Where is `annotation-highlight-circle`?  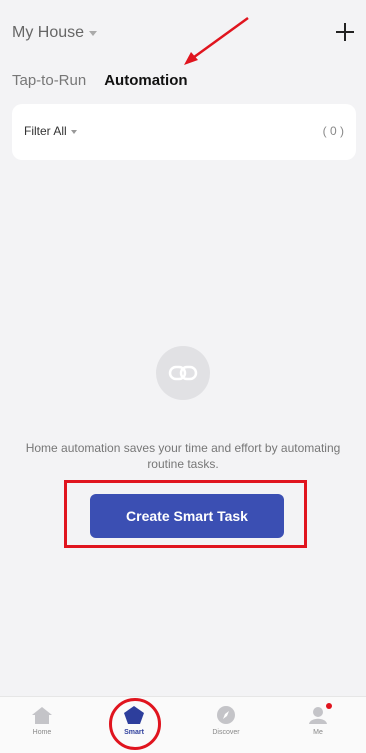 annotation-highlight-circle is located at coordinates (135, 724).